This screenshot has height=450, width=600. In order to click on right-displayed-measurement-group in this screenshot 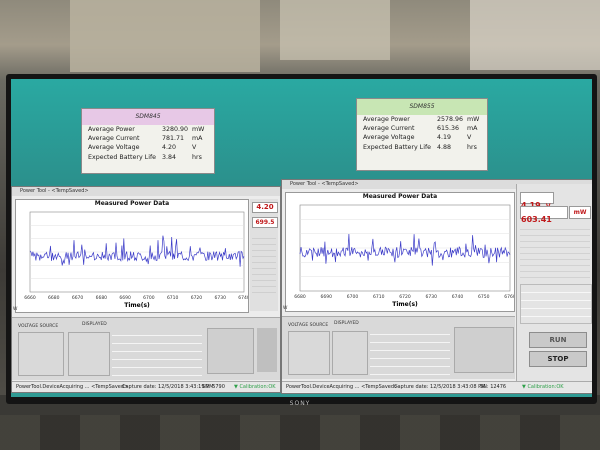, I will do `click(350, 353)`.